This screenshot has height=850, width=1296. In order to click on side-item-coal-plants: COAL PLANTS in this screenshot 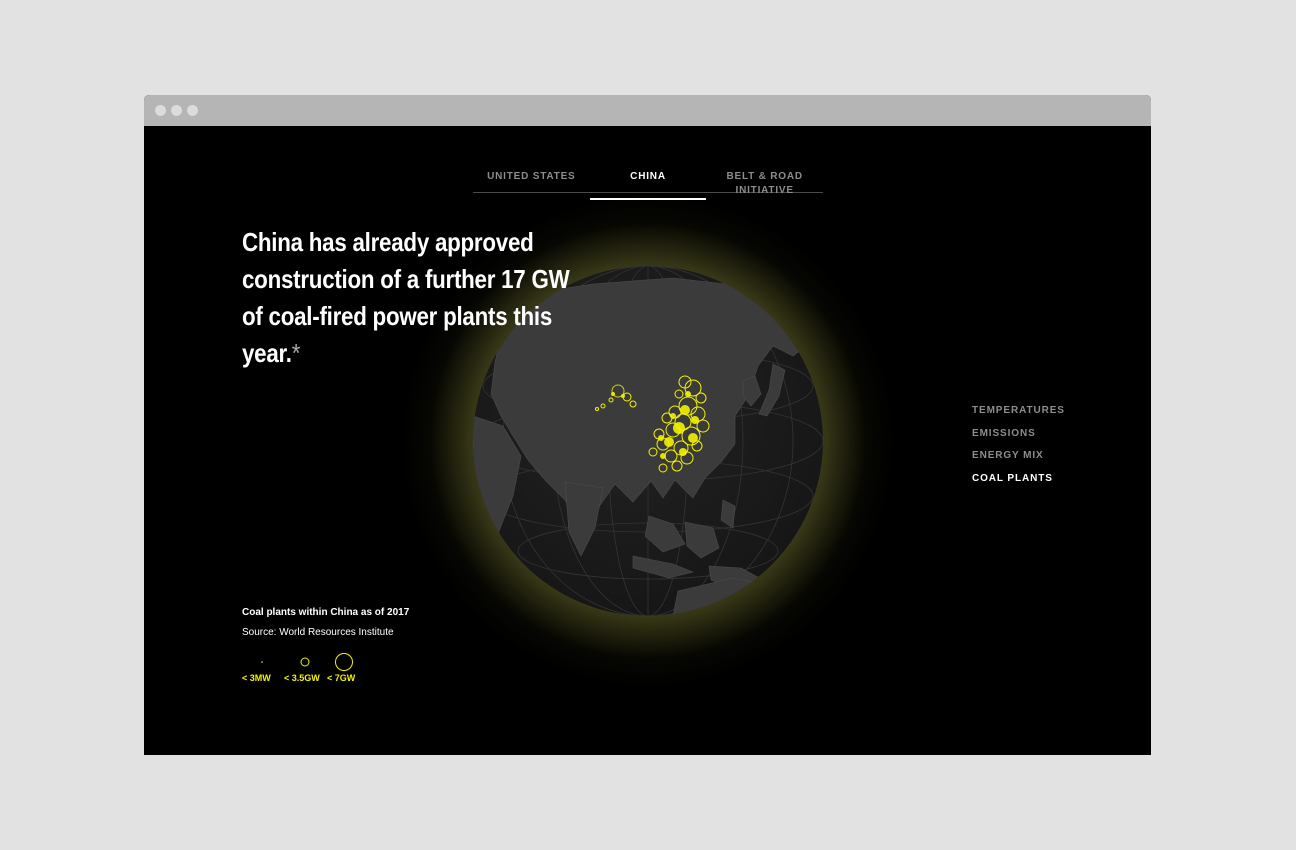, I will do `click(1018, 479)`.